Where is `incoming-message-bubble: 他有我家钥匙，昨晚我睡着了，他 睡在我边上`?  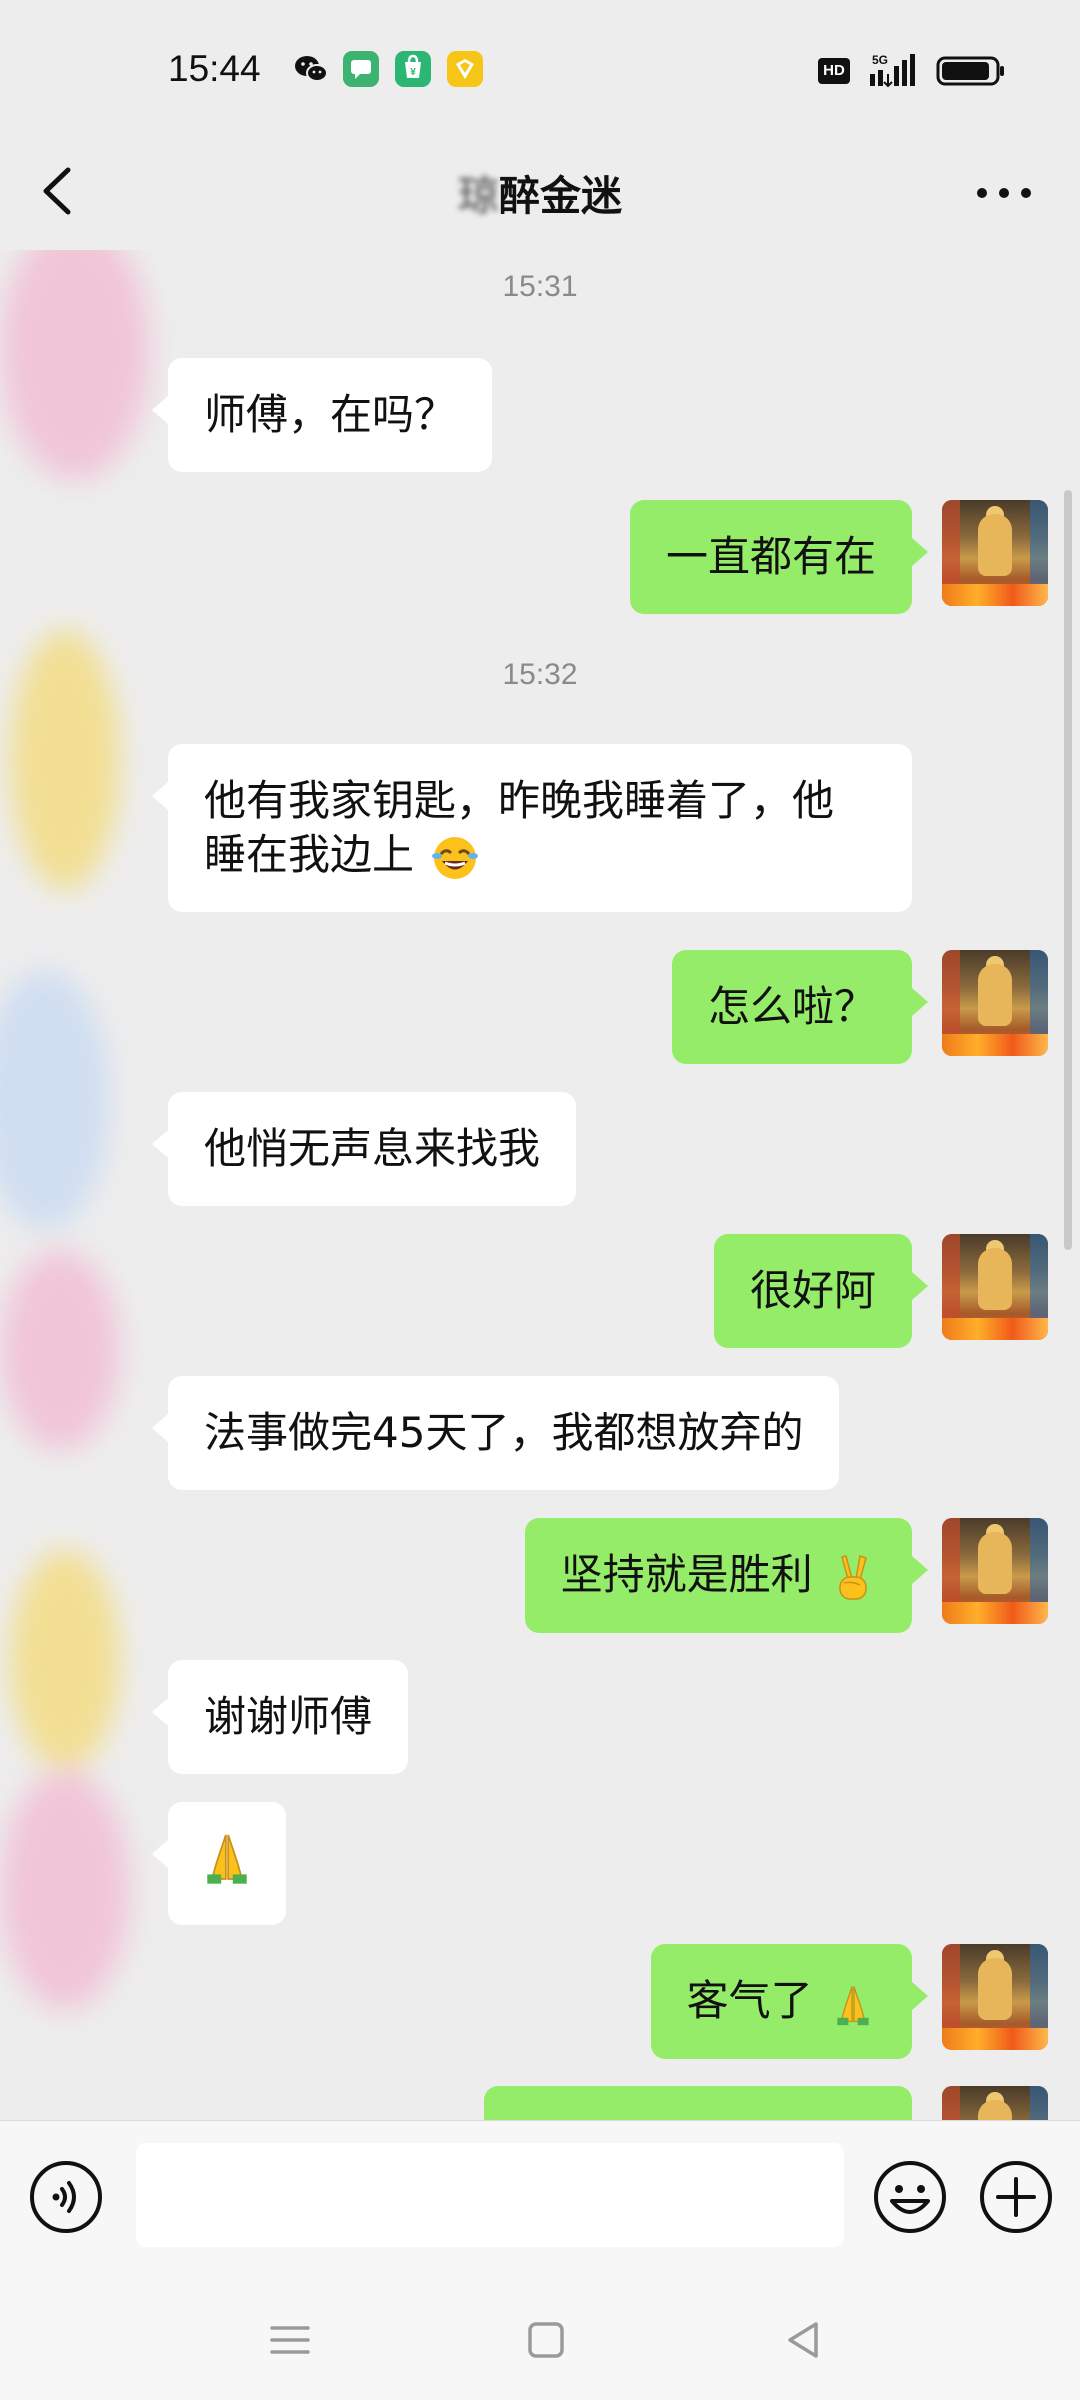 incoming-message-bubble: 他有我家钥匙，昨晚我睡着了，他 睡在我边上 is located at coordinates (532, 828).